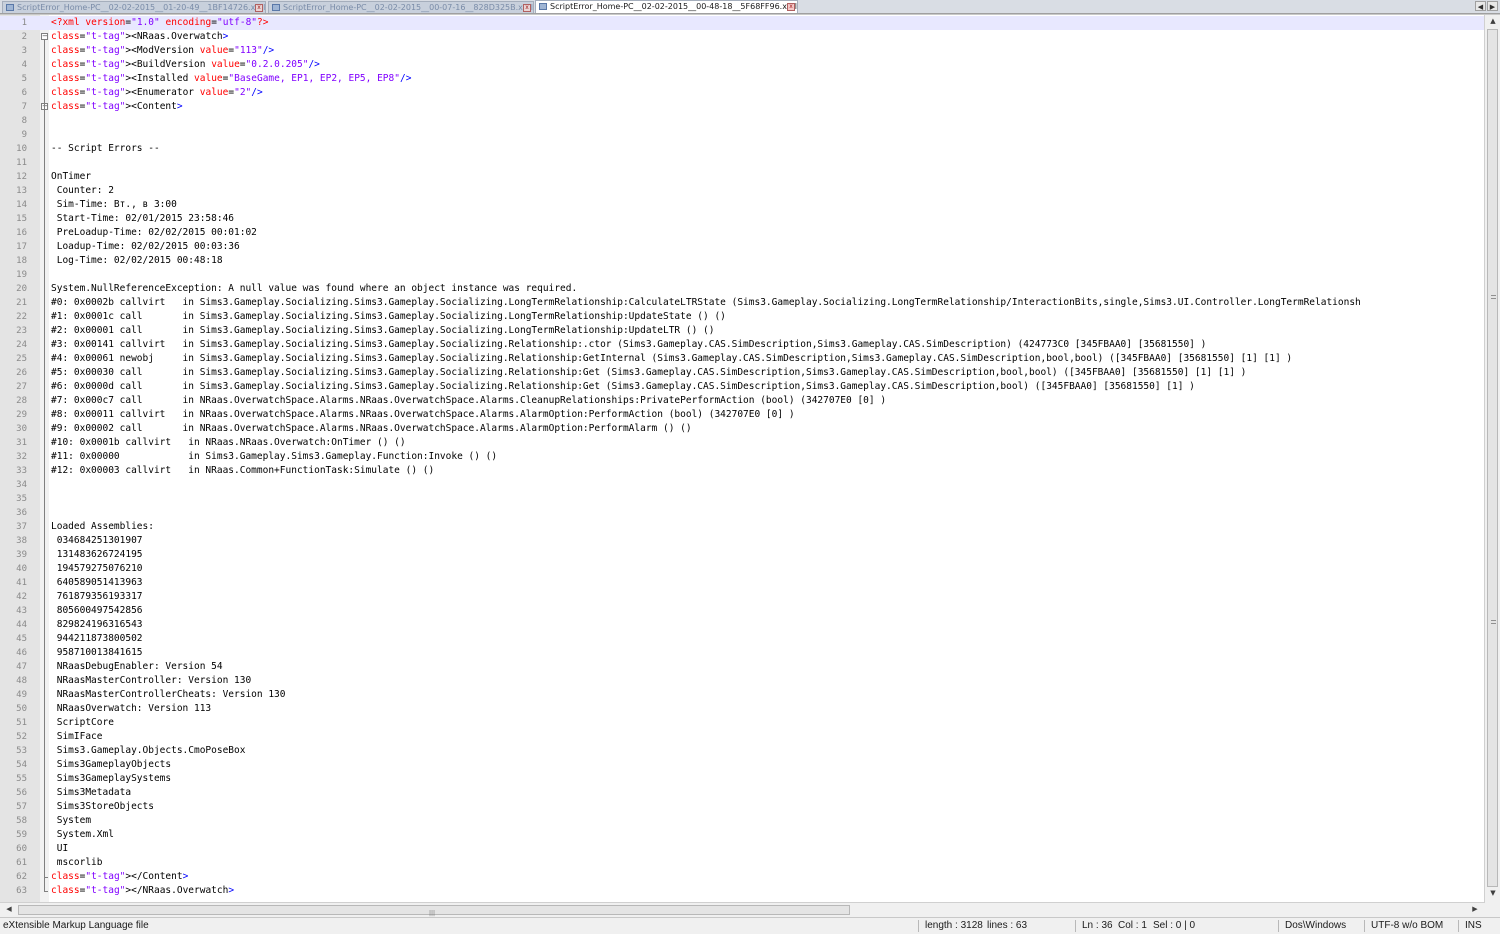  What do you see at coordinates (742, 891) in the screenshot?
I see `editor-line: 63 class="t-tag"></NRaas.Overwatch>` at bounding box center [742, 891].